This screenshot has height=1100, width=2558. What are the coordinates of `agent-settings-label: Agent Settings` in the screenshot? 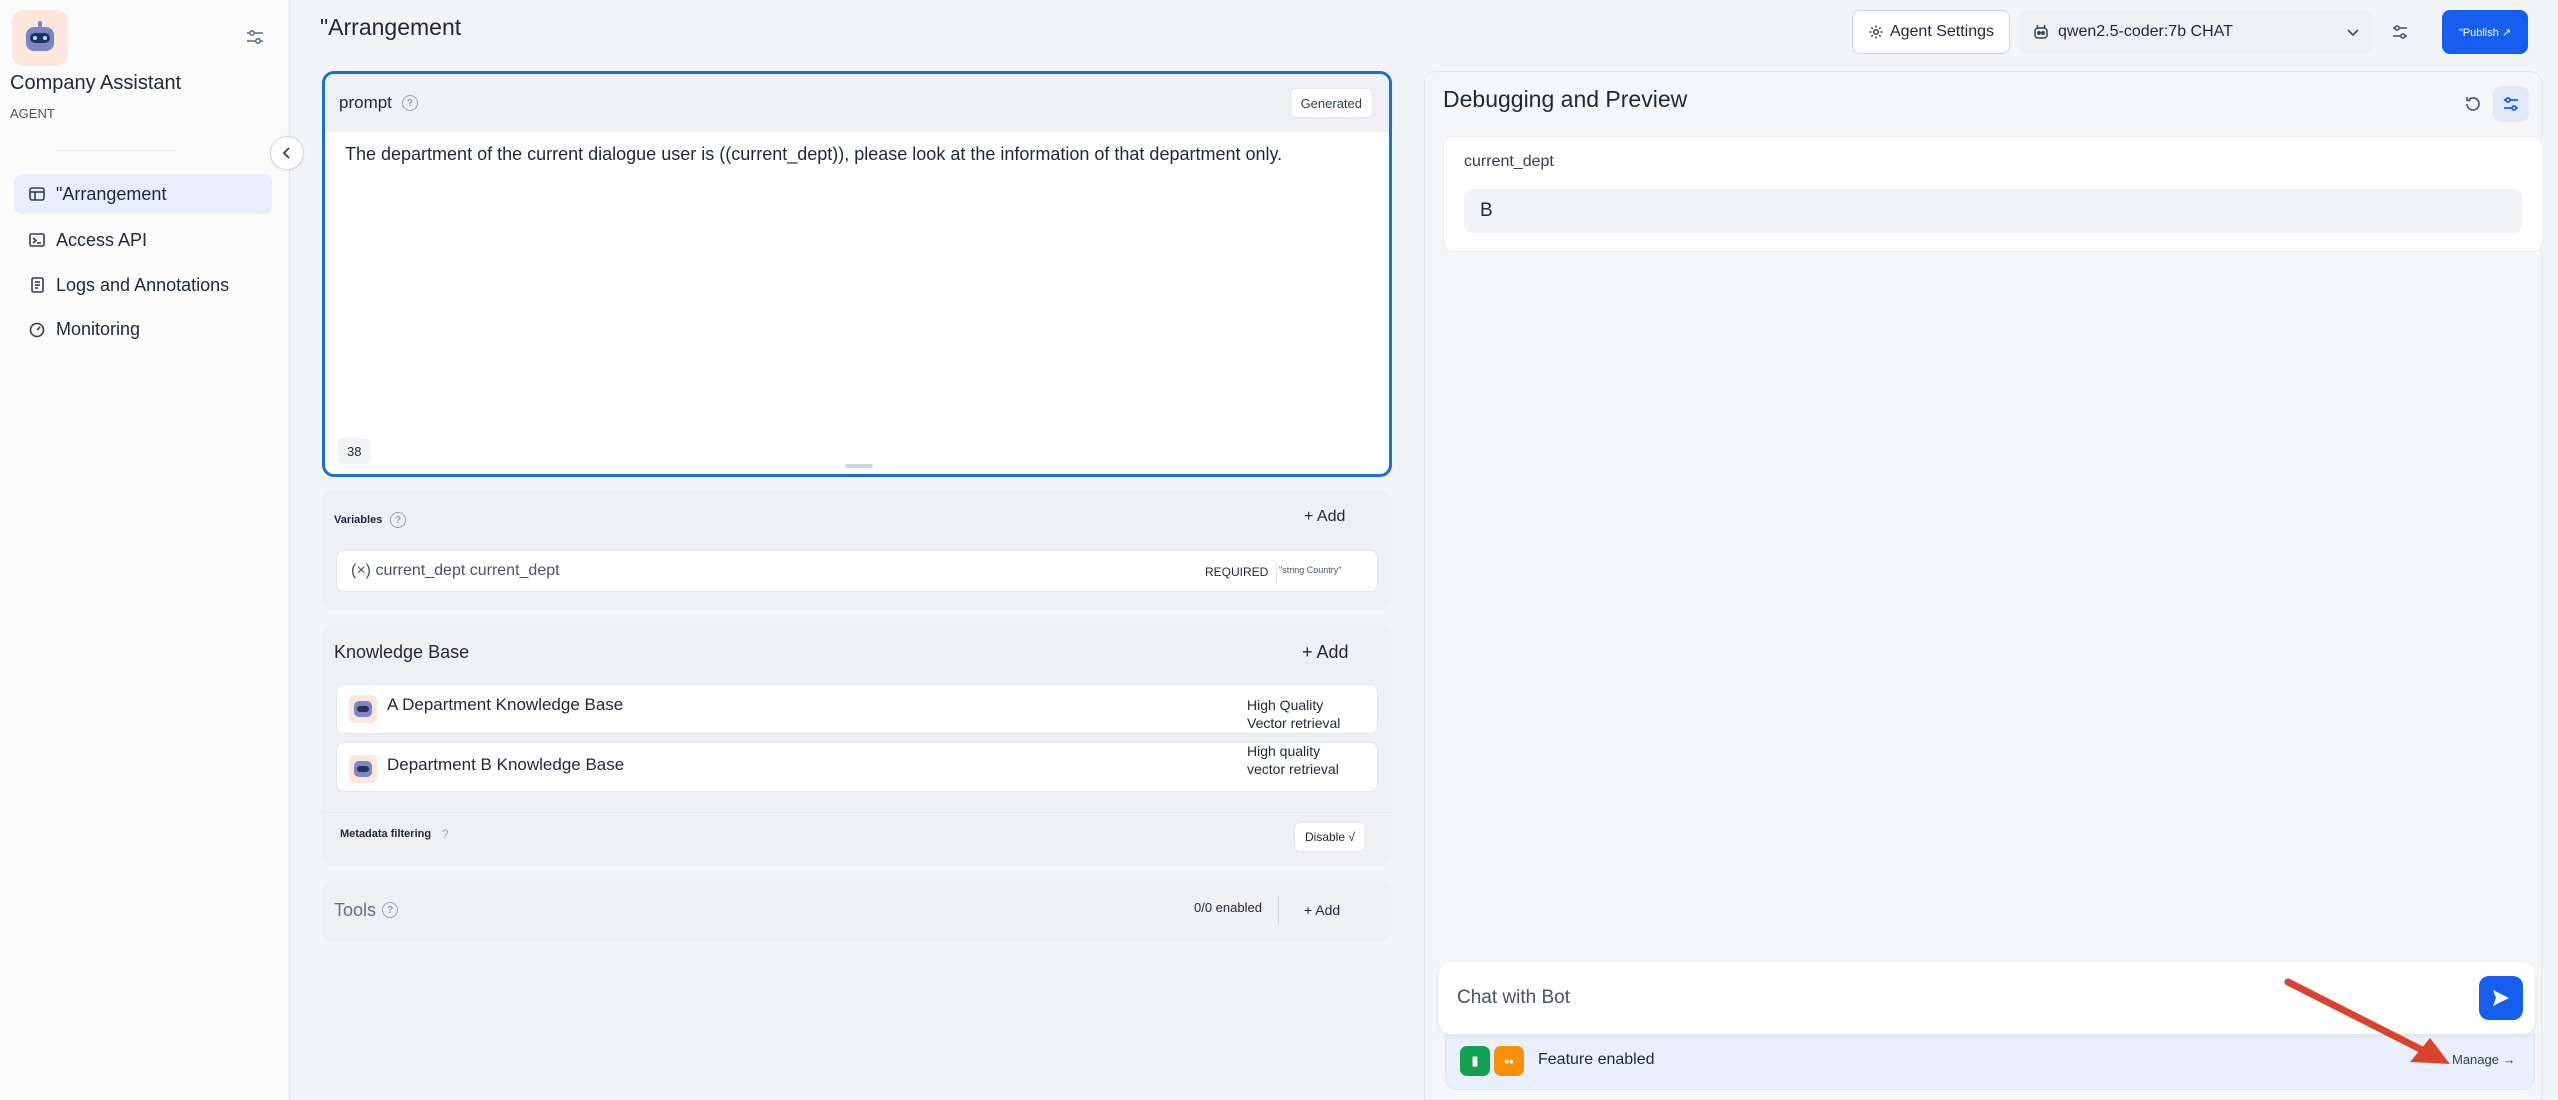 It's located at (1942, 31).